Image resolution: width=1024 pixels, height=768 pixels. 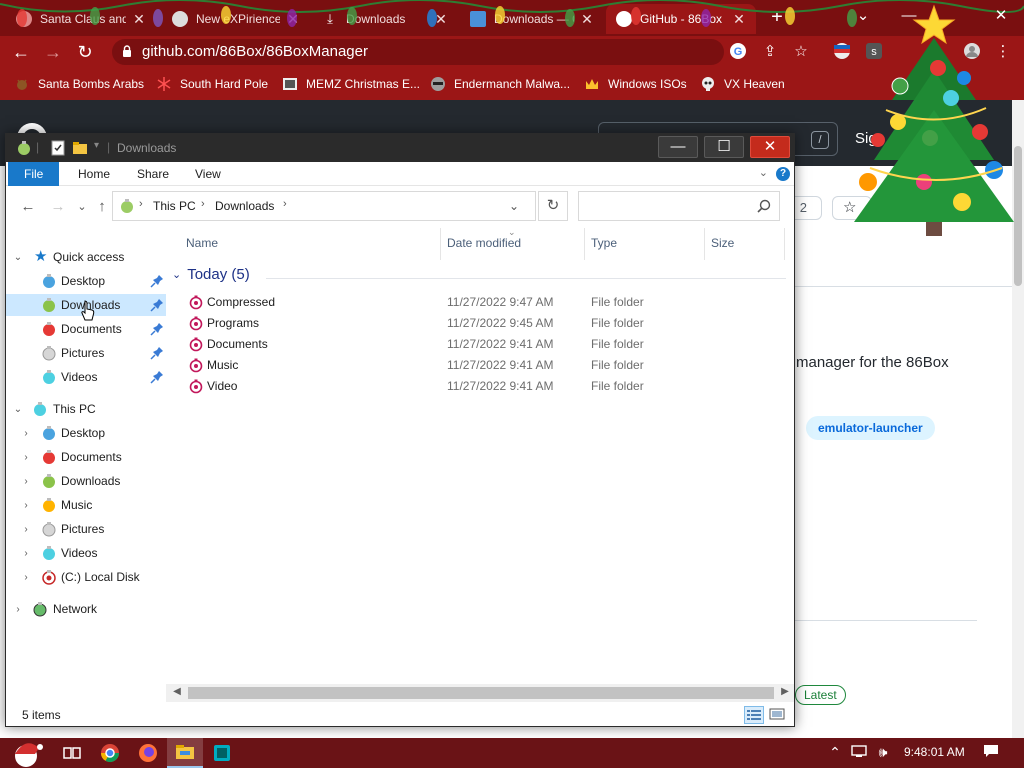 I want to click on group-header-today: ⌄ Today (5), so click(x=211, y=274).